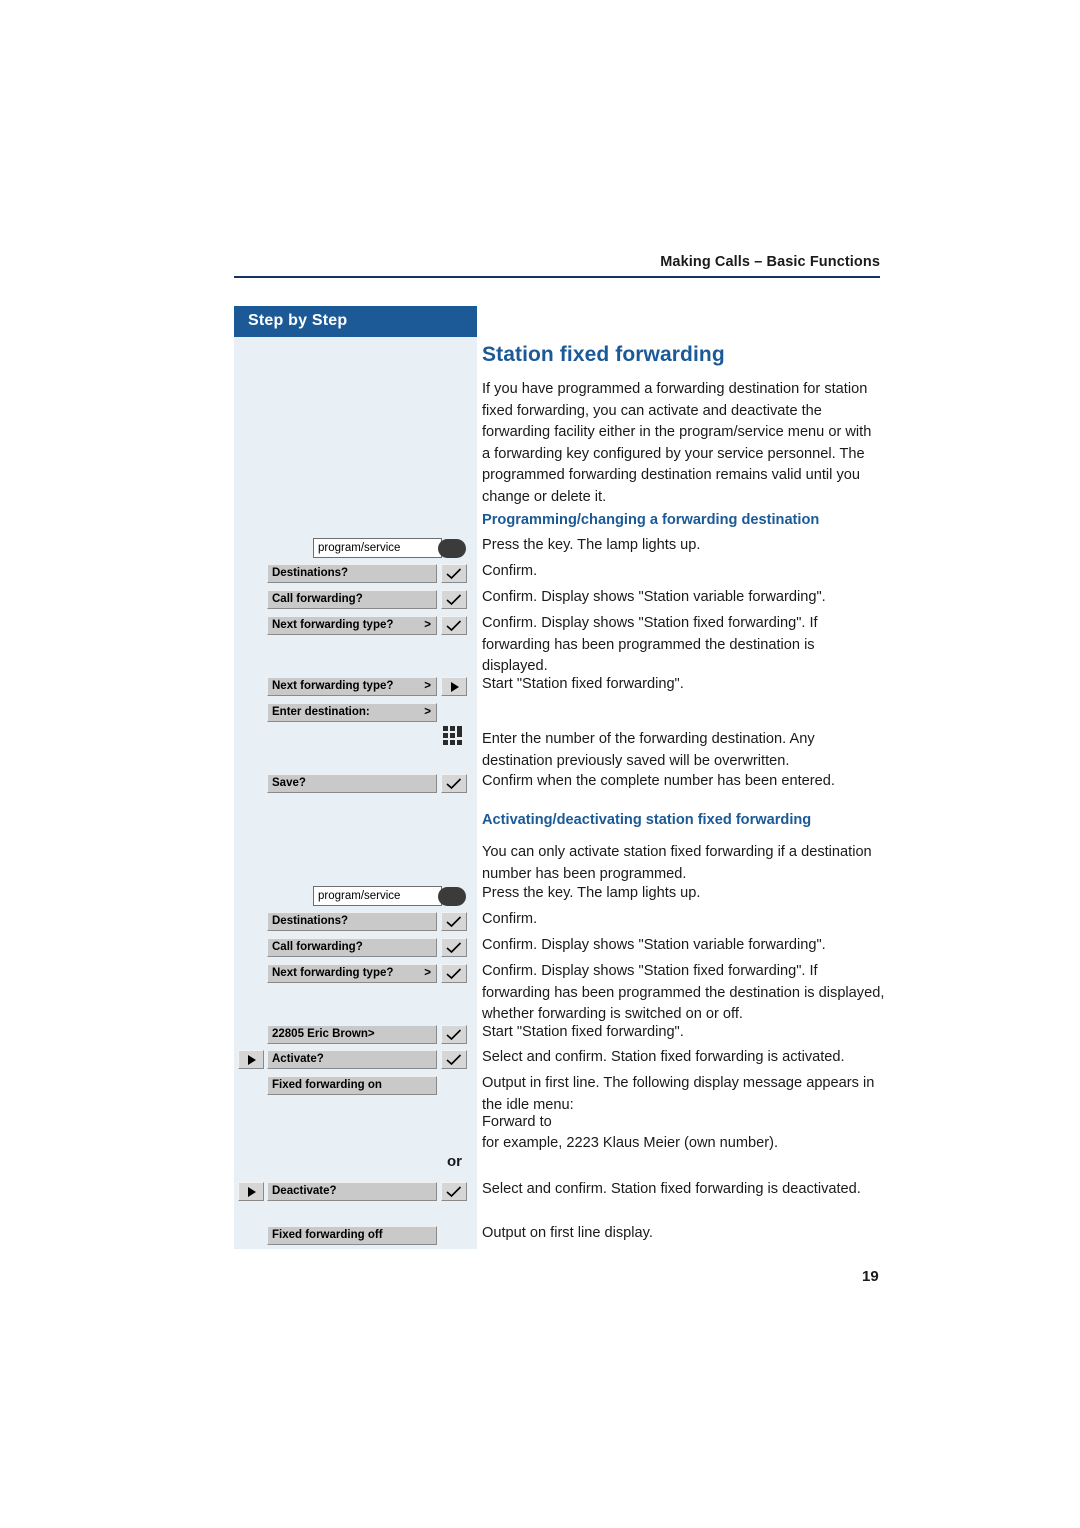 This screenshot has width=1080, height=1528. I want to click on step-text-2-11: Output on first line display., so click(567, 1233).